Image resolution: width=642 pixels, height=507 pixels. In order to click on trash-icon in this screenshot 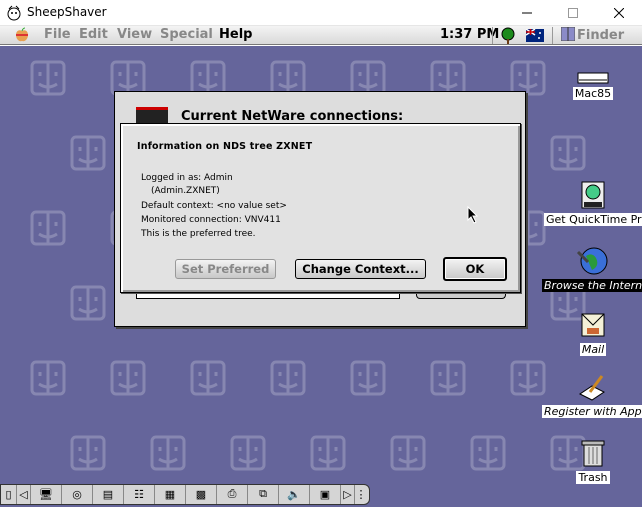, I will do `click(593, 453)`.